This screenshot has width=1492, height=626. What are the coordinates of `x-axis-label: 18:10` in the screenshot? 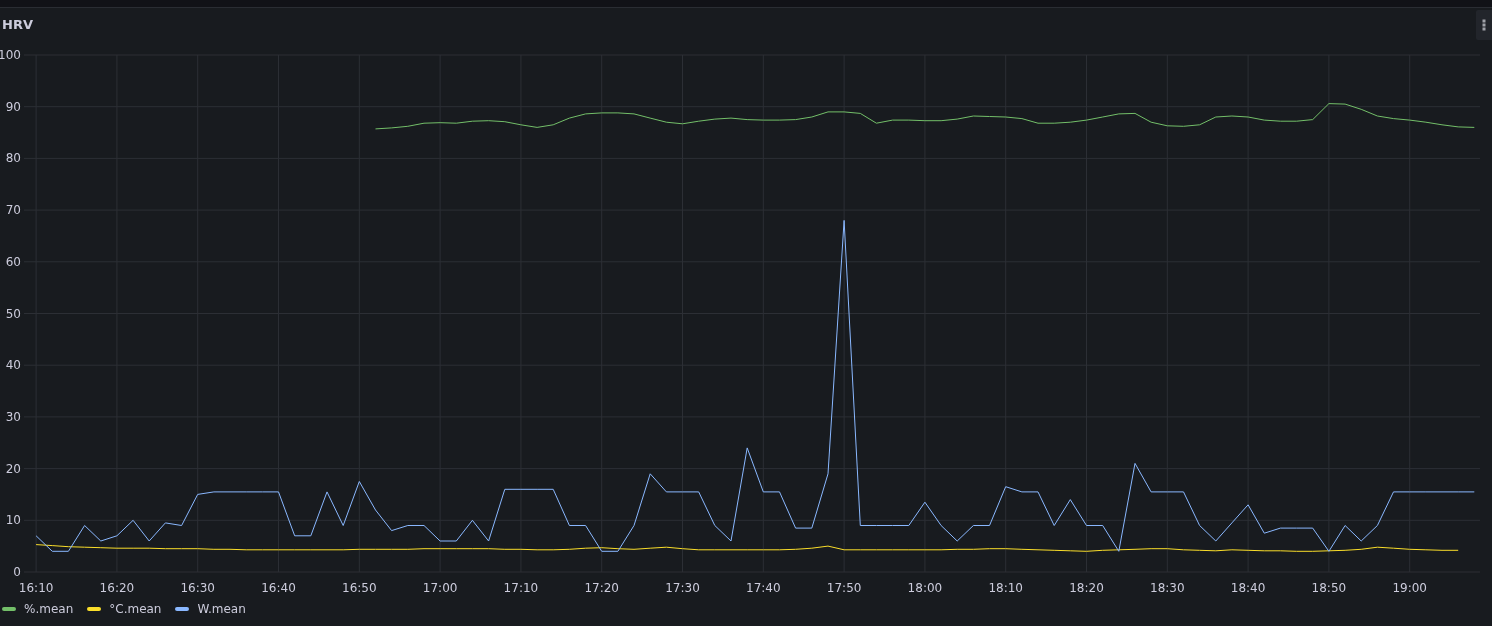 It's located at (1005, 588).